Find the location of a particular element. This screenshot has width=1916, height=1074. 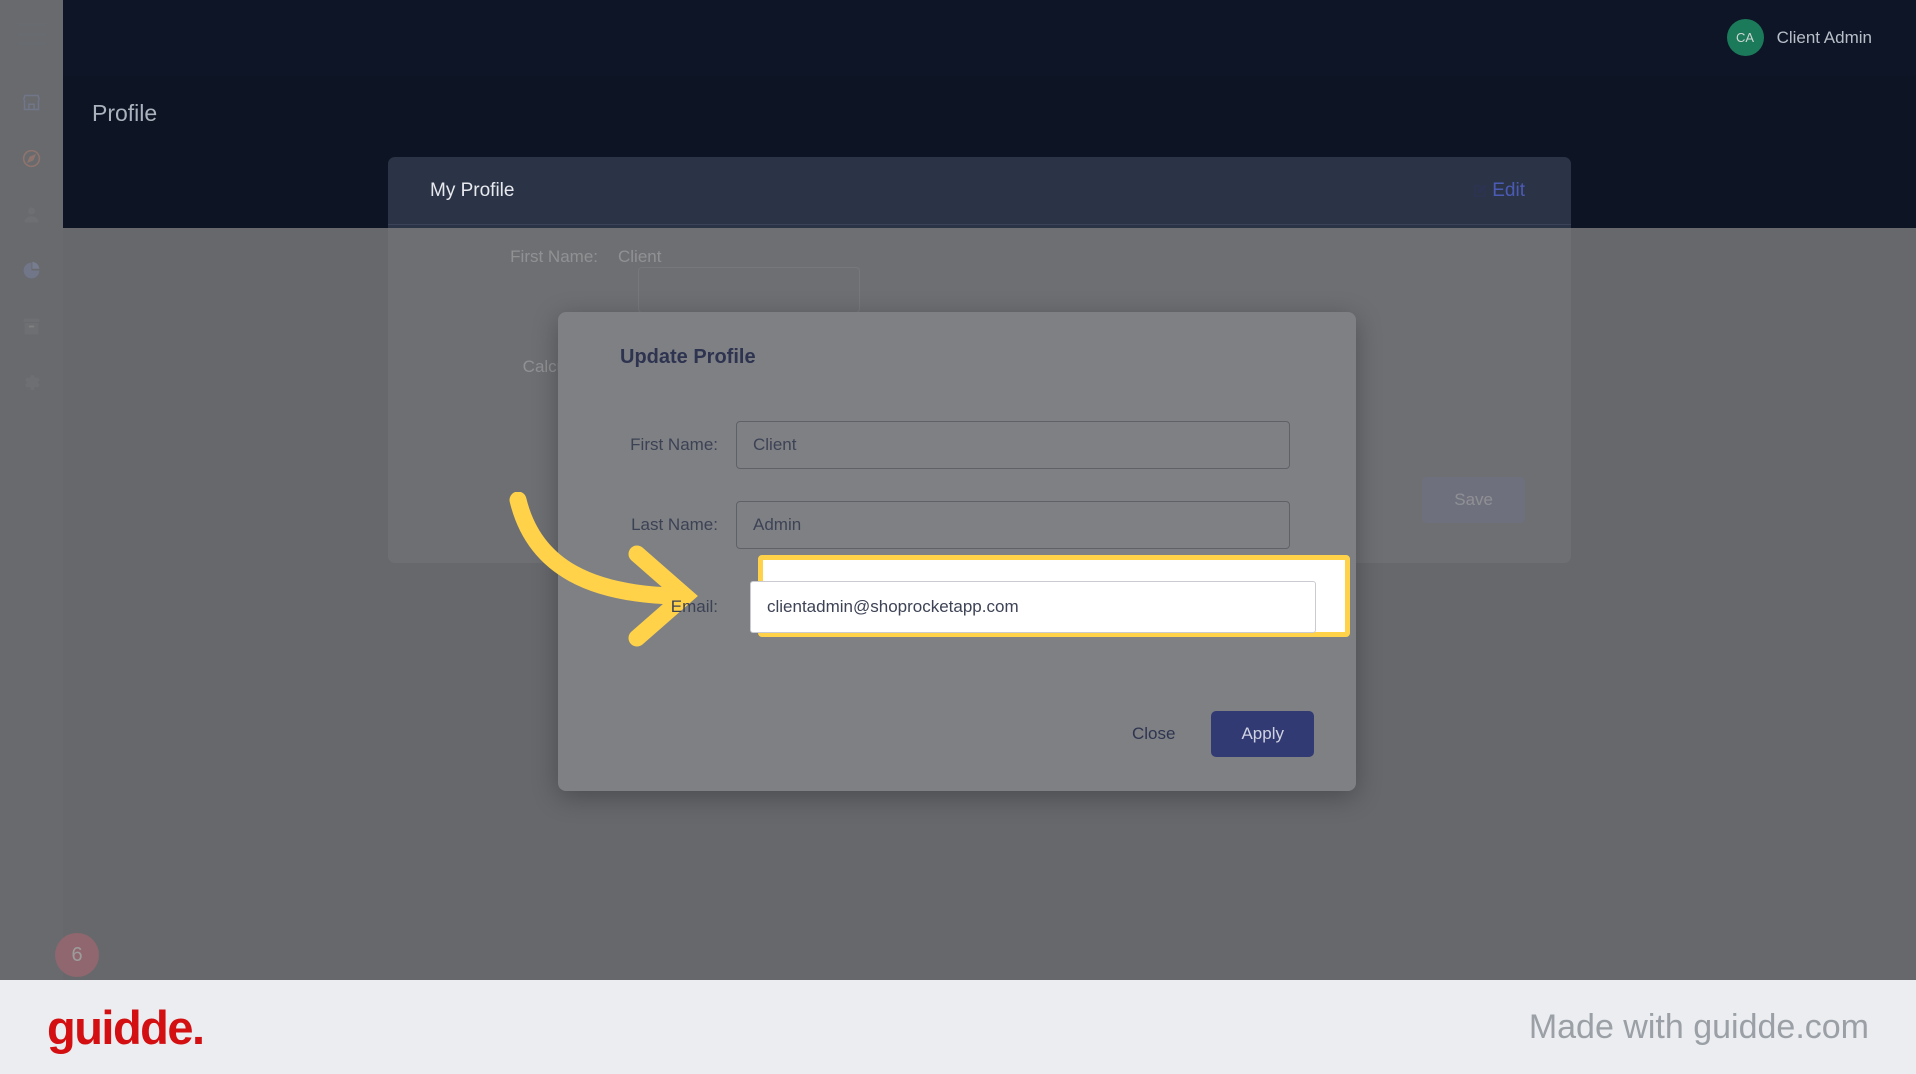

modal-last-name-label: Last Name: is located at coordinates (674, 524).